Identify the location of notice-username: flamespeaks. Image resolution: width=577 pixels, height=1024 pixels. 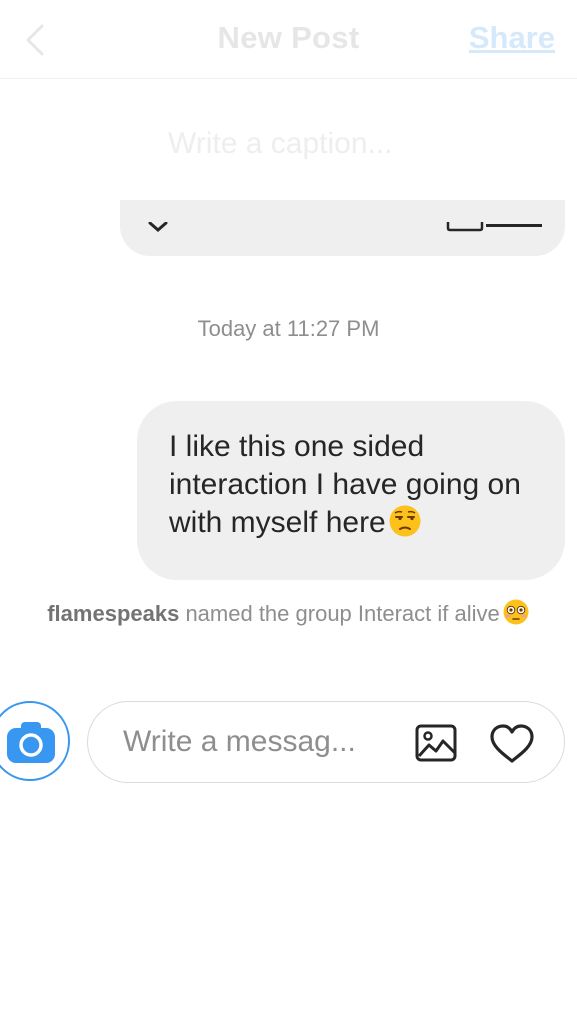
(113, 613).